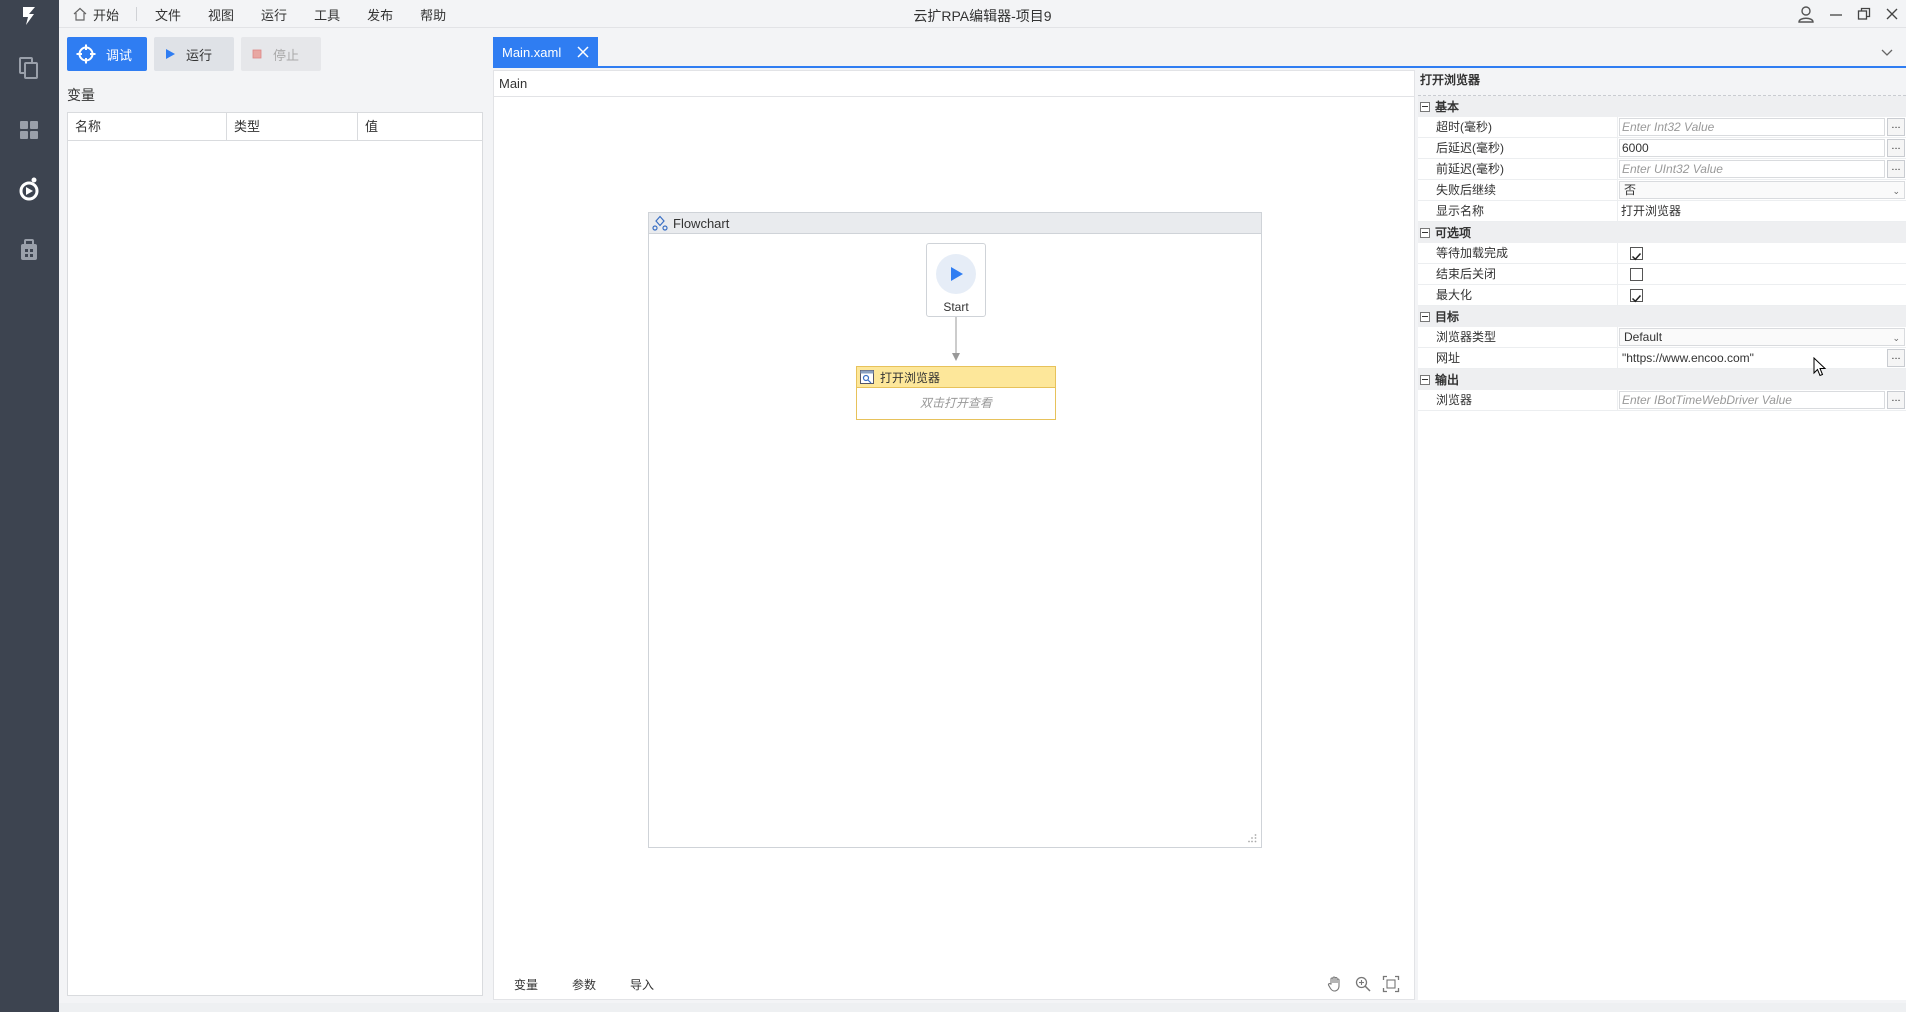  What do you see at coordinates (1518, 253) in the screenshot?
I see `property-name: 等待加载完成` at bounding box center [1518, 253].